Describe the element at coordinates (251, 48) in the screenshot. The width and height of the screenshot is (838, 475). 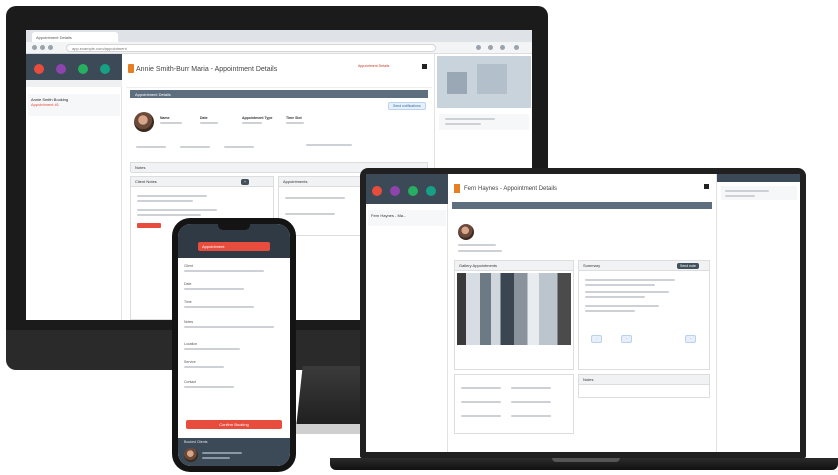
I see `url-field: app.example.com/appointment` at that location.